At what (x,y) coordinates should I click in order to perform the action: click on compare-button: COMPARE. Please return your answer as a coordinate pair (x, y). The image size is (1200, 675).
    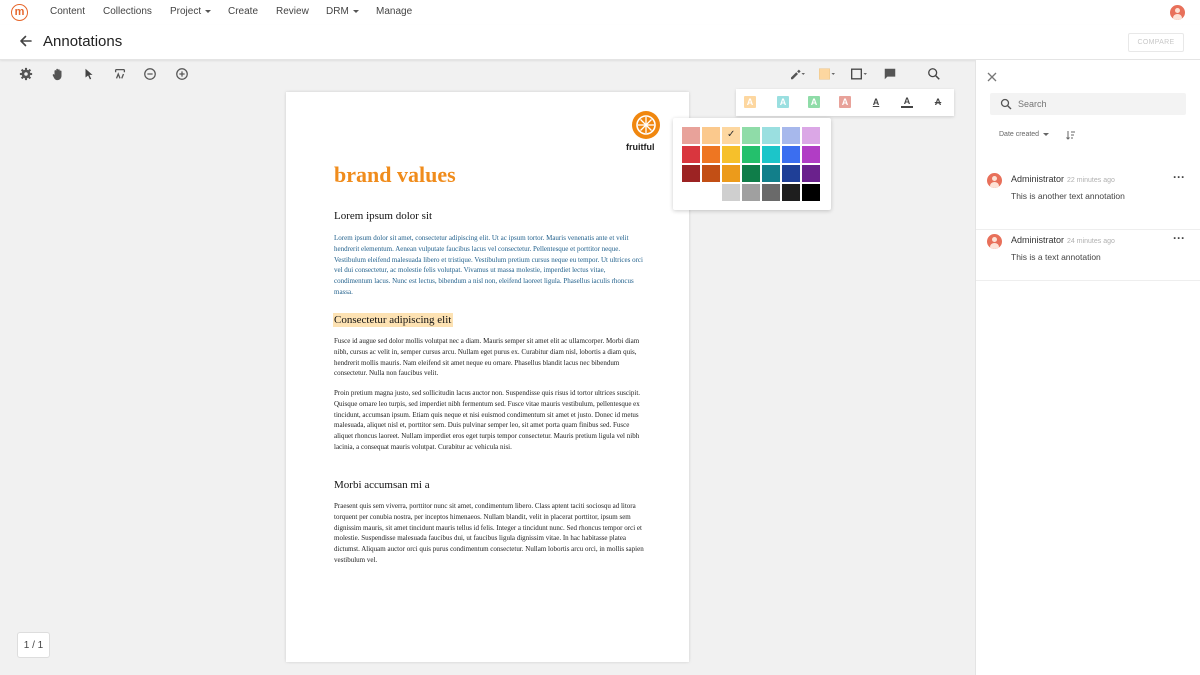
    Looking at the image, I should click on (1156, 42).